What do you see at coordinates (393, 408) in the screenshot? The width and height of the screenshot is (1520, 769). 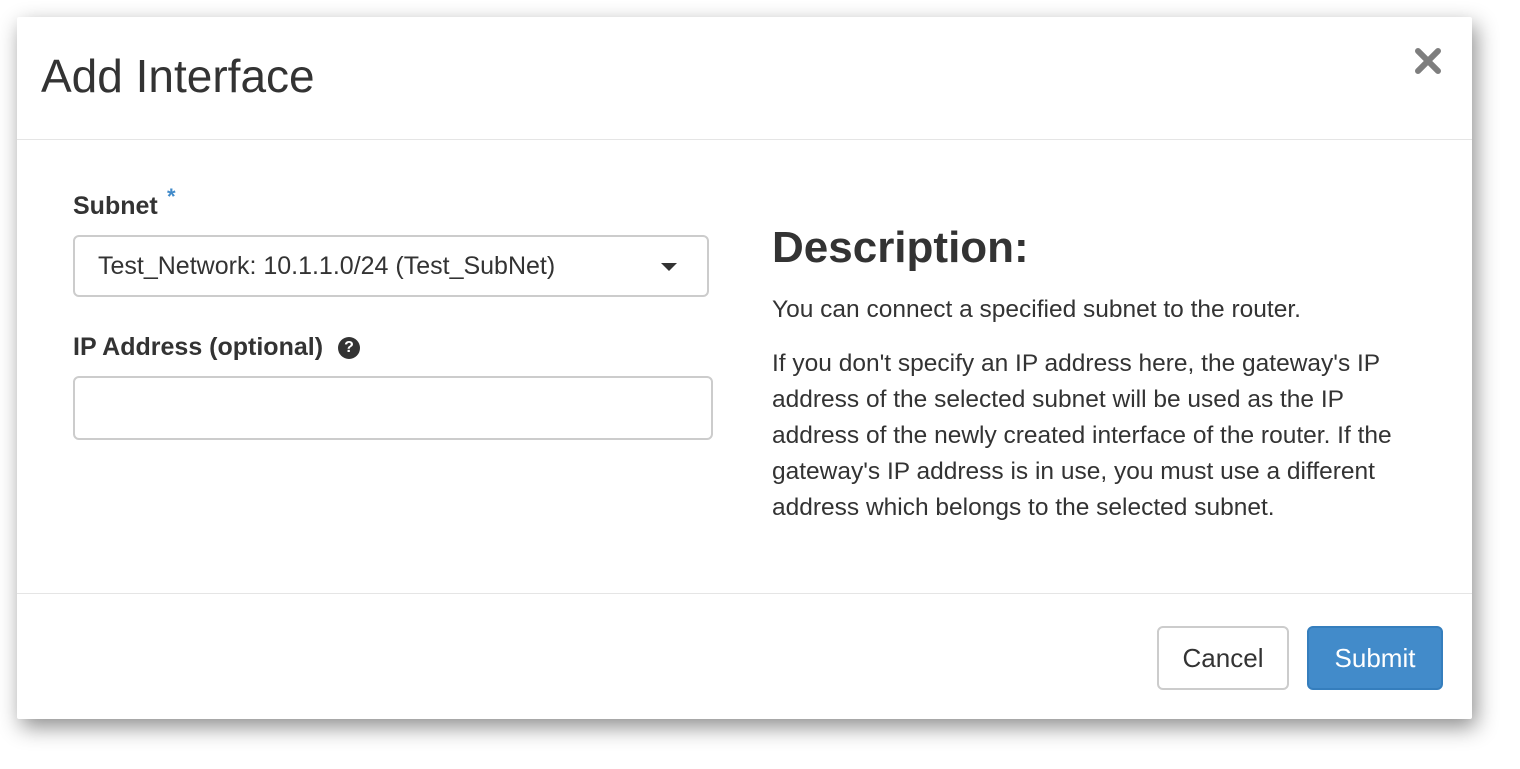 I see `ip-address-input` at bounding box center [393, 408].